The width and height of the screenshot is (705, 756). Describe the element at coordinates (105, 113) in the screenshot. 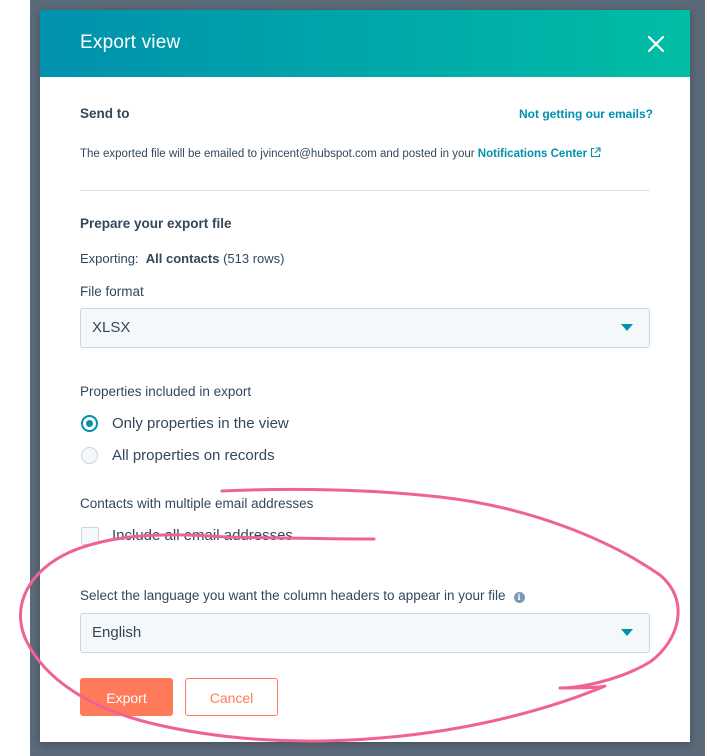

I see `send-to-label: Send to` at that location.